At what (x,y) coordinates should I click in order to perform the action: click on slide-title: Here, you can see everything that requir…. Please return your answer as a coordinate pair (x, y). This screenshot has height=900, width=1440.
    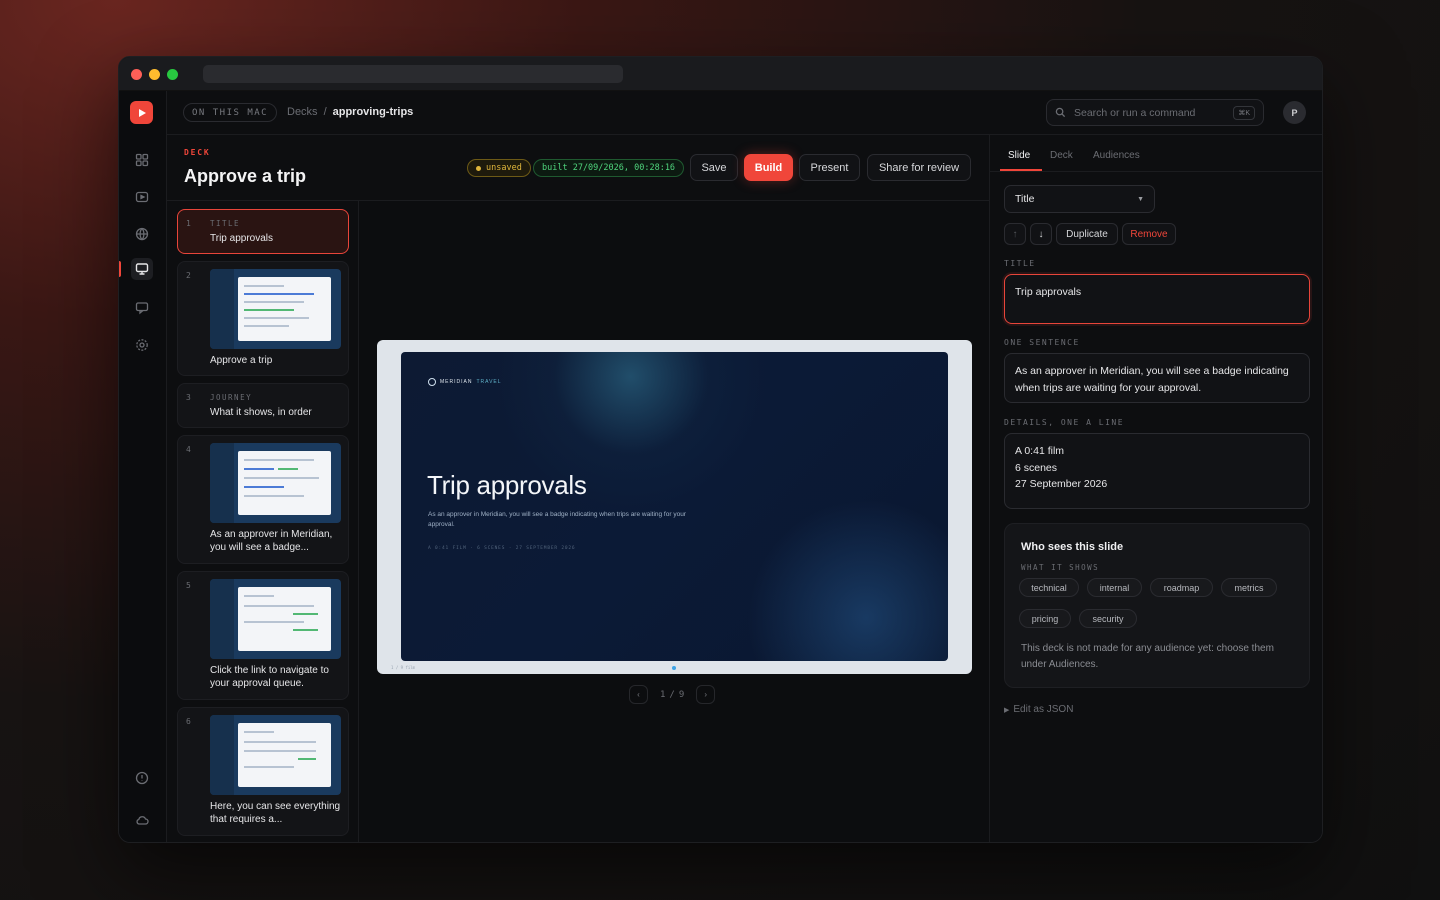
    Looking at the image, I should click on (275, 813).